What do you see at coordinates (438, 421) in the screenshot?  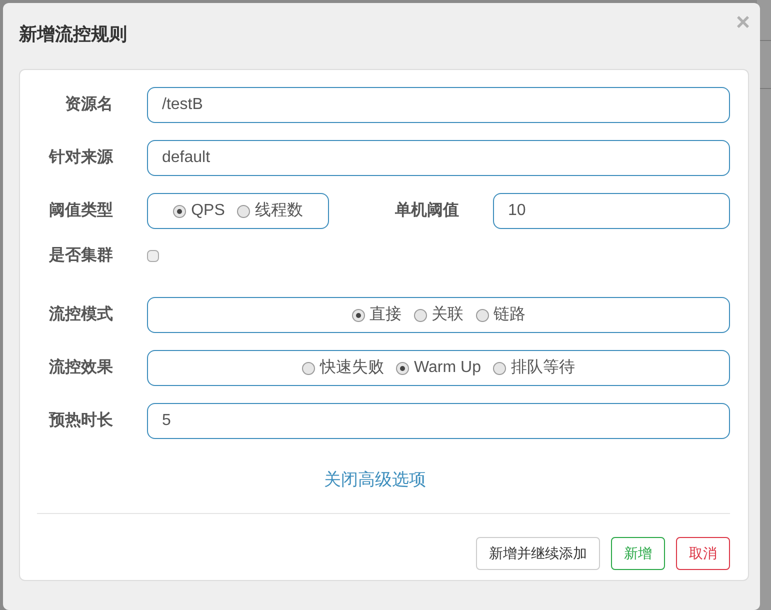 I see `text-field: 5` at bounding box center [438, 421].